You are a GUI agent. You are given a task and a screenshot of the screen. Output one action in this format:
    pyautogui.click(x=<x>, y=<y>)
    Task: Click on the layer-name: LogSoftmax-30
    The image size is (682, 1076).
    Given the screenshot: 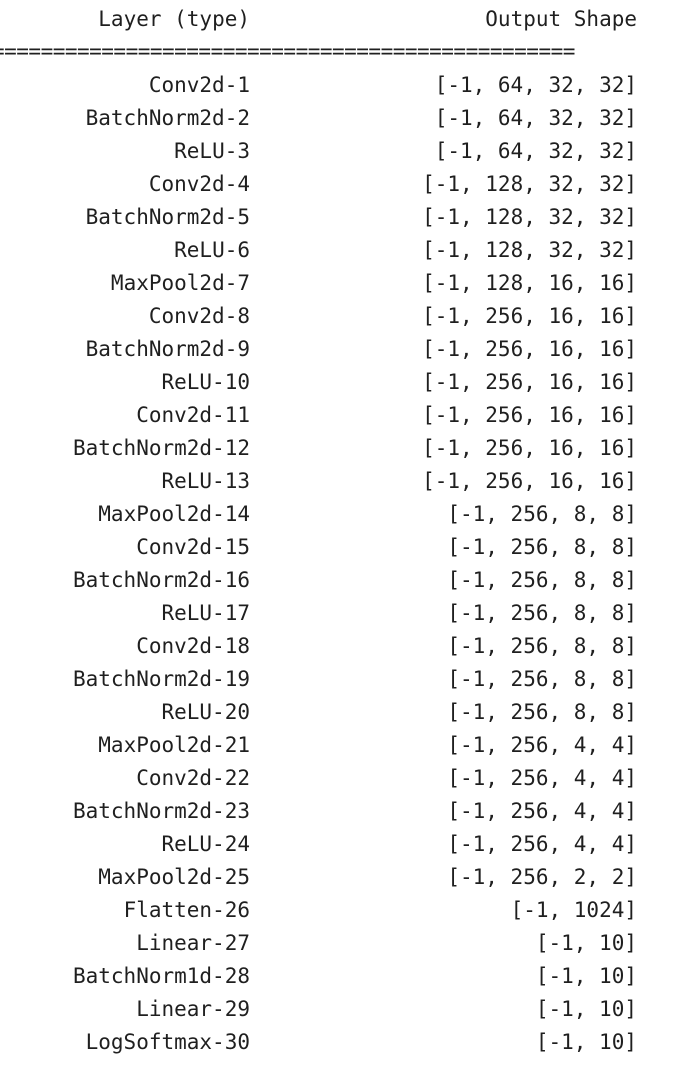 What is the action you would take?
    pyautogui.click(x=167, y=1042)
    